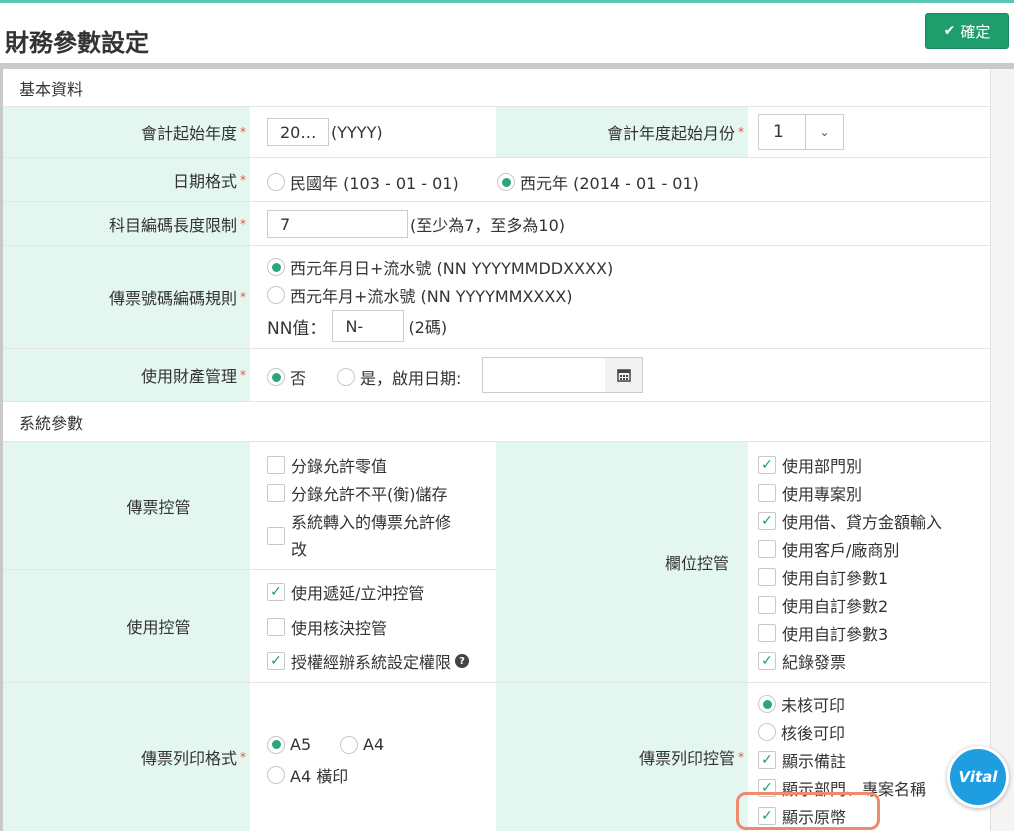  I want to click on print-control-label: 傳票列印控管 *, so click(622, 757).